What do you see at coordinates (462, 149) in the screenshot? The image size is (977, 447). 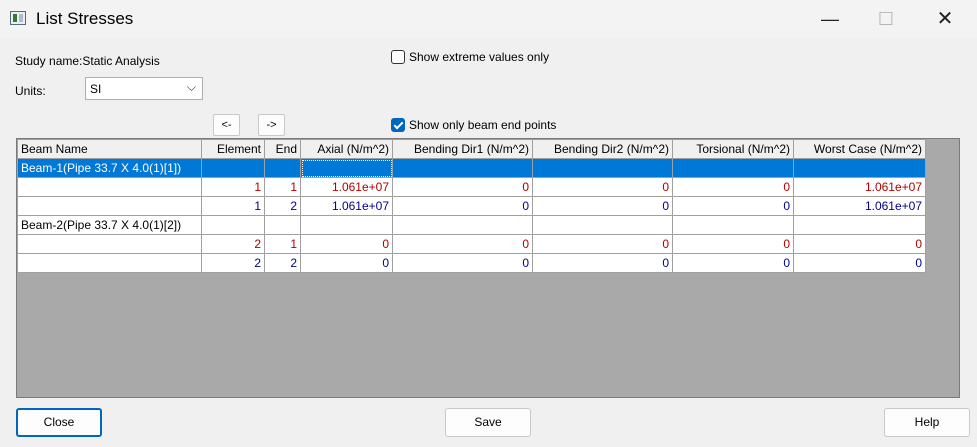 I see `column-header-bending-dir1: Bending Dir1 (N/m^2)` at bounding box center [462, 149].